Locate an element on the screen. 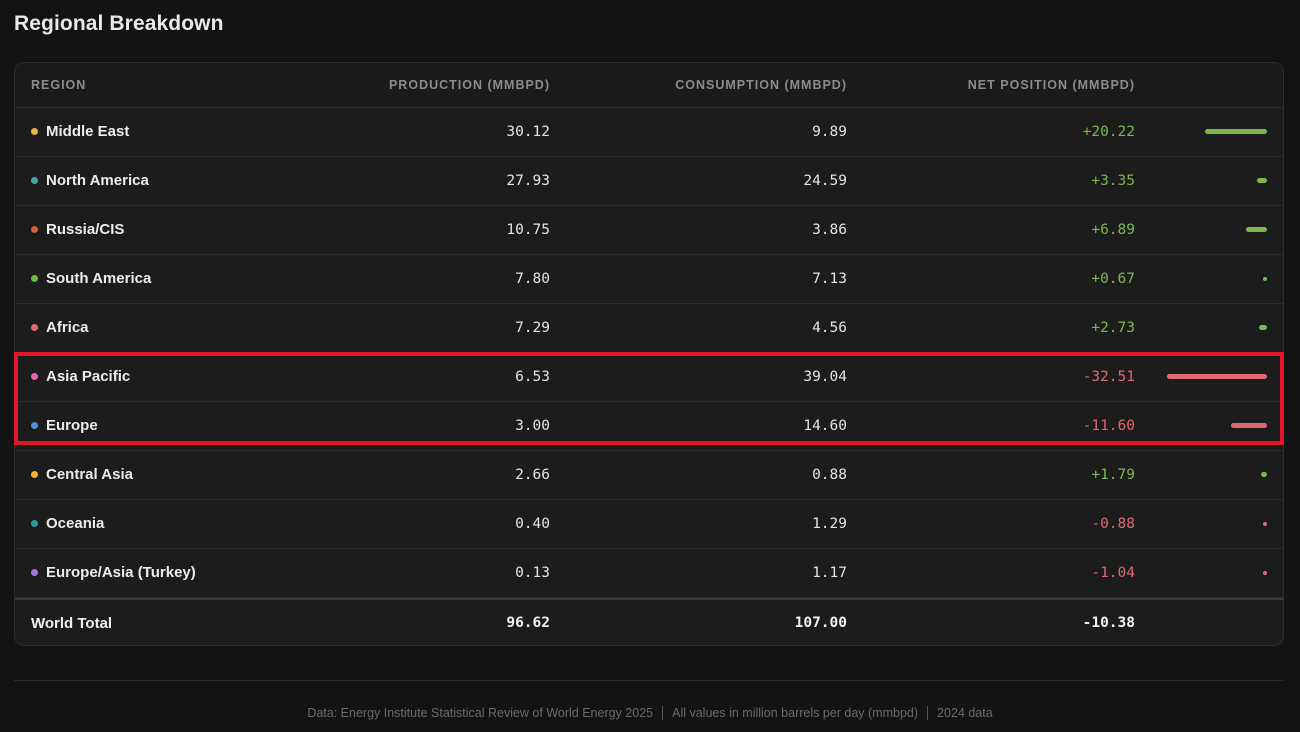  region-cell: Africa is located at coordinates (60, 328).